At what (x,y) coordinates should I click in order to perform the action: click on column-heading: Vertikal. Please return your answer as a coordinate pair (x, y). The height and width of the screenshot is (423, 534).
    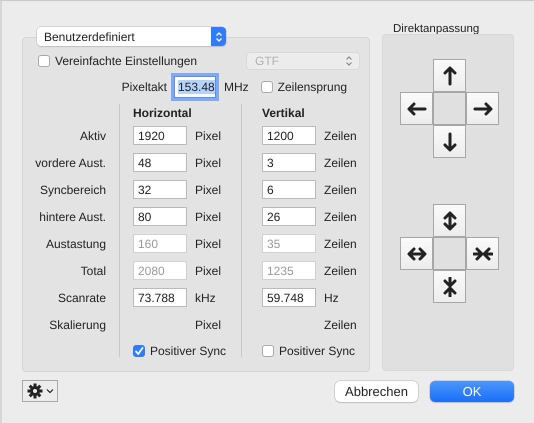
    Looking at the image, I should click on (283, 113).